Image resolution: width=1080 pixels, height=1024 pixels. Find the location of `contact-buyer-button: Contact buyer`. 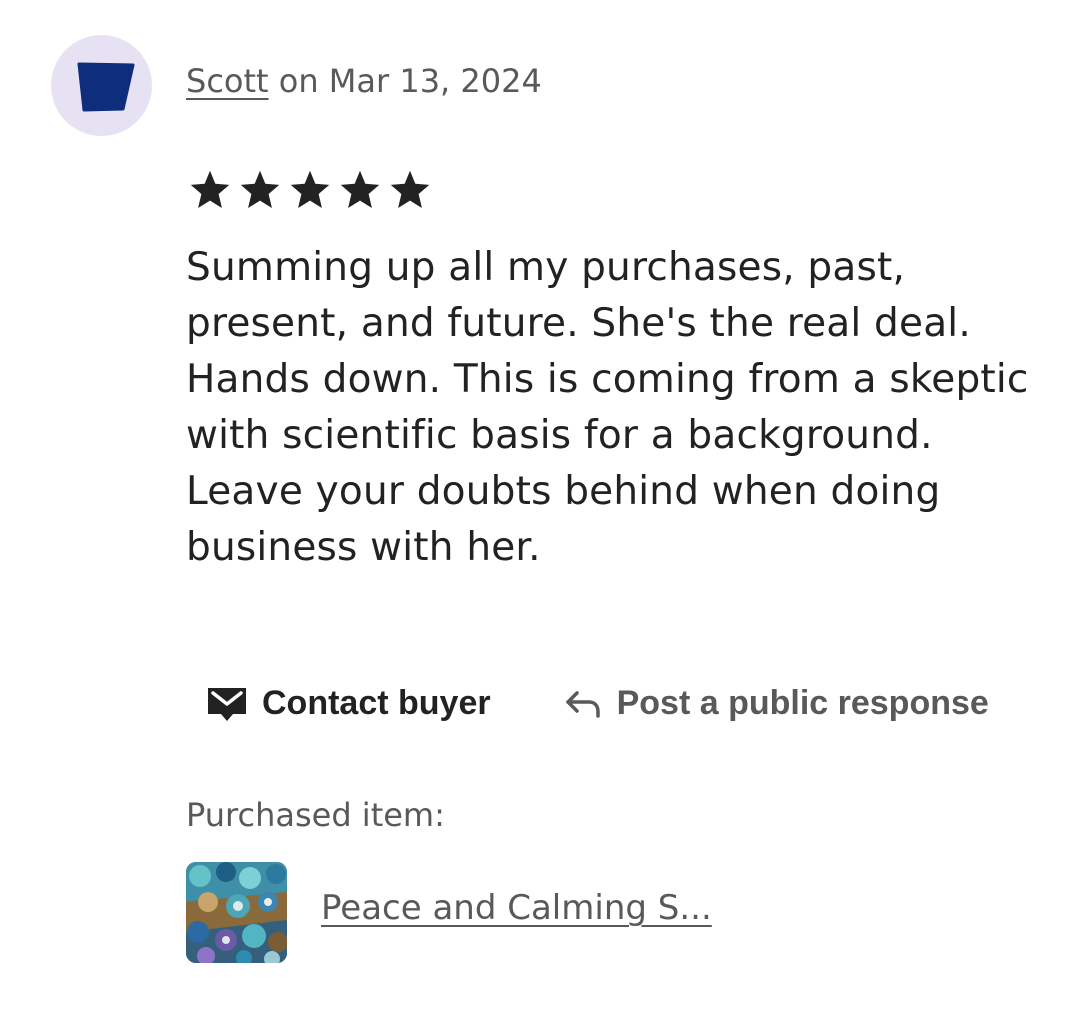

contact-buyer-button: Contact buyer is located at coordinates (348, 703).